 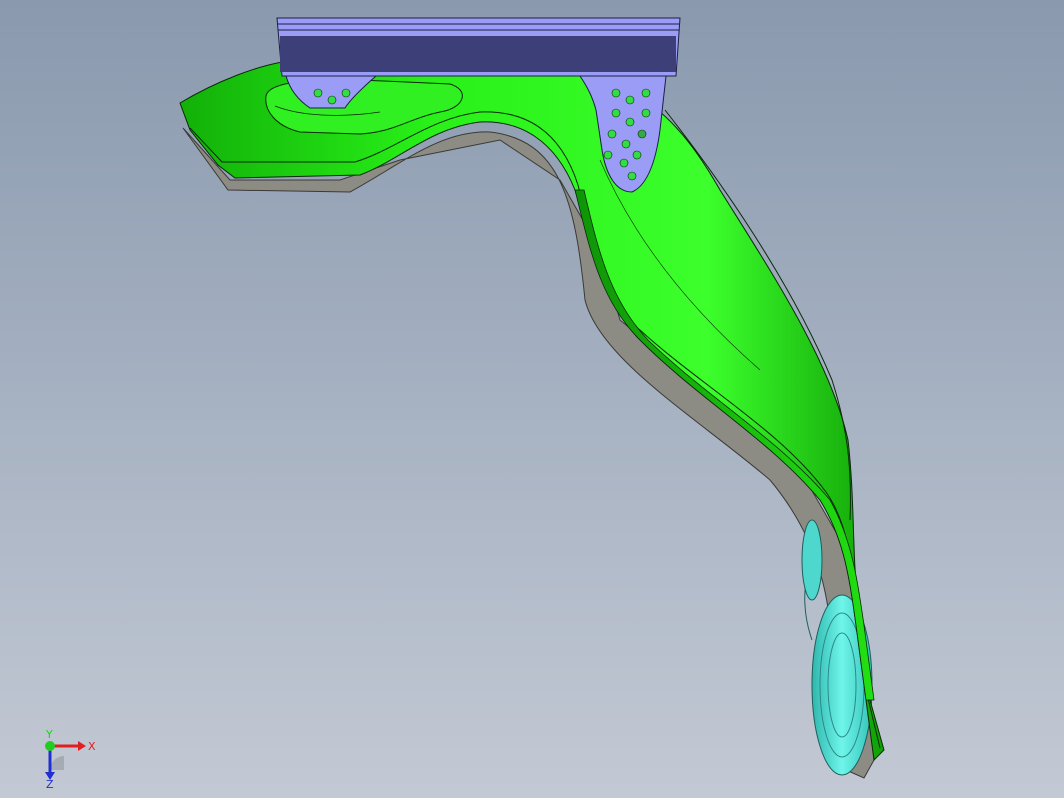 I want to click on y-axis-label: Y, so click(x=49, y=734).